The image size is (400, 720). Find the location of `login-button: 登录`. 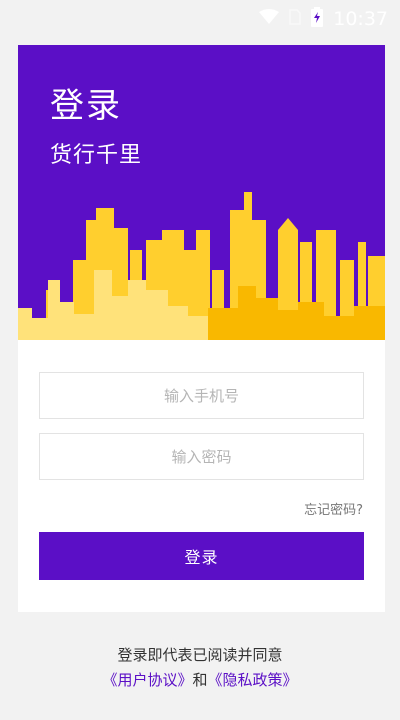

login-button: 登录 is located at coordinates (201, 556).